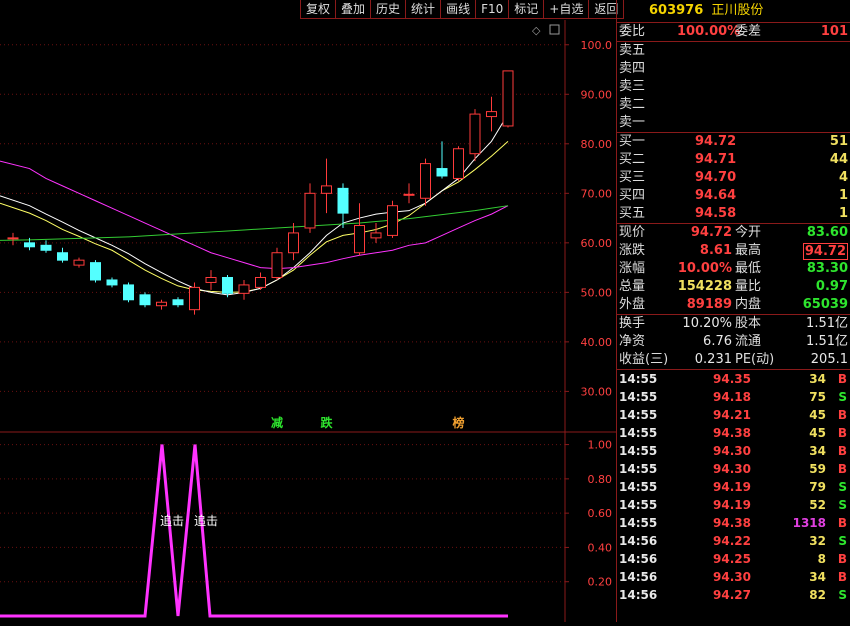 The width and height of the screenshot is (850, 626). Describe the element at coordinates (827, 268) in the screenshot. I see `quote-value: 83.30` at that location.